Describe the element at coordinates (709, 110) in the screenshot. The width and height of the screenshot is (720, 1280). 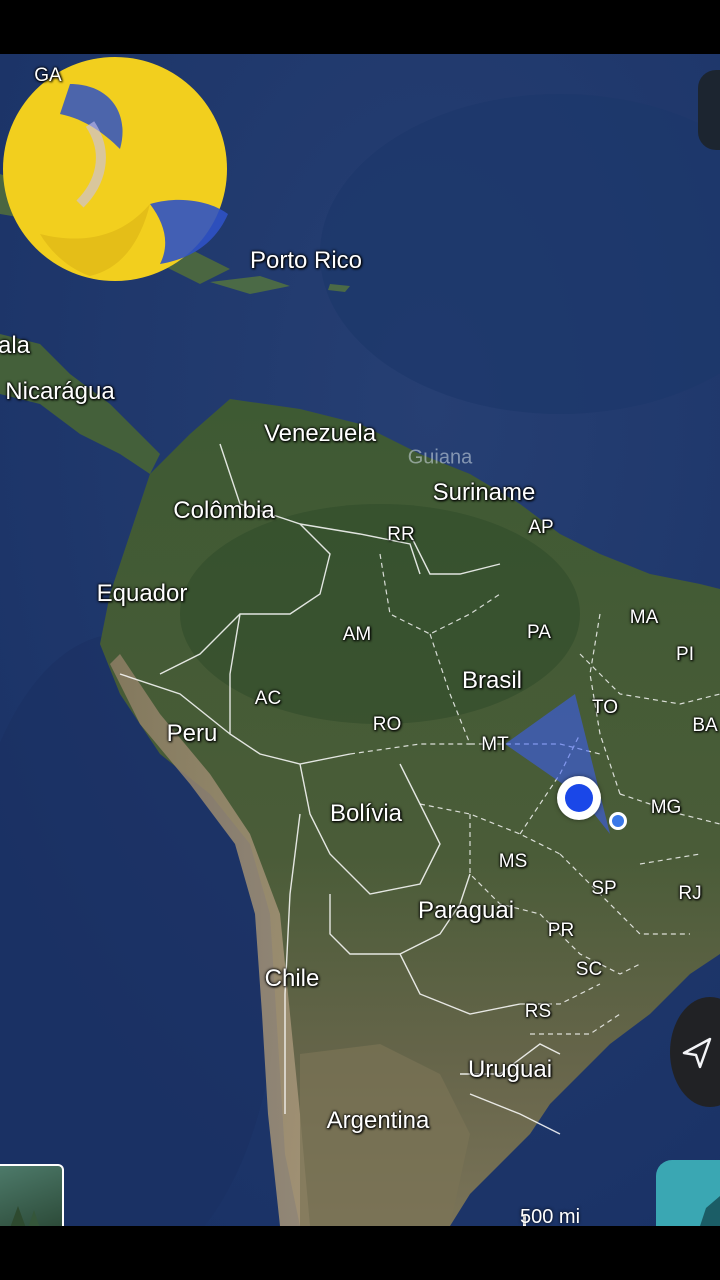
I see `map-control-button` at that location.